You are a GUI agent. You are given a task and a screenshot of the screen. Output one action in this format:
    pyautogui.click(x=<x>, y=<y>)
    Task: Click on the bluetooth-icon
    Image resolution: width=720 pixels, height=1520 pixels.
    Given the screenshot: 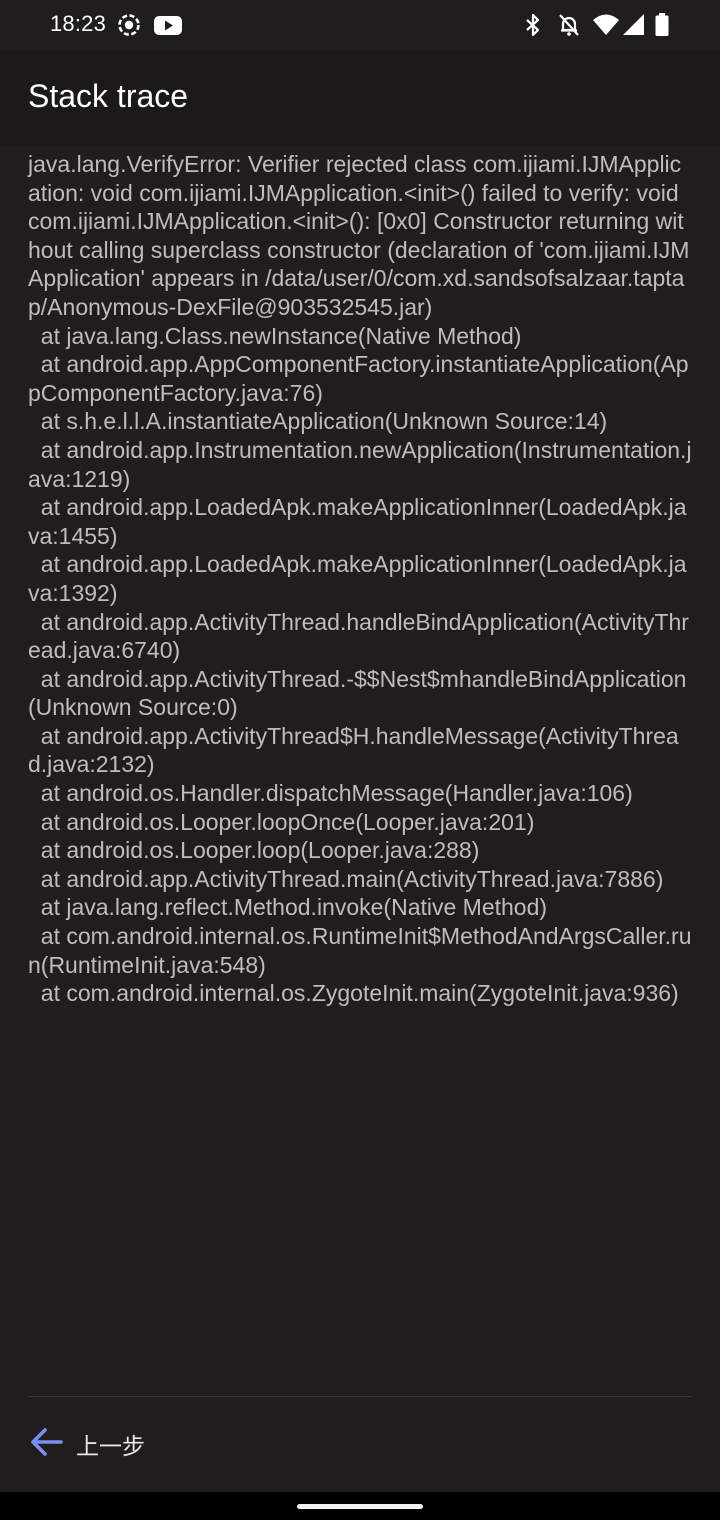 What is the action you would take?
    pyautogui.click(x=533, y=25)
    